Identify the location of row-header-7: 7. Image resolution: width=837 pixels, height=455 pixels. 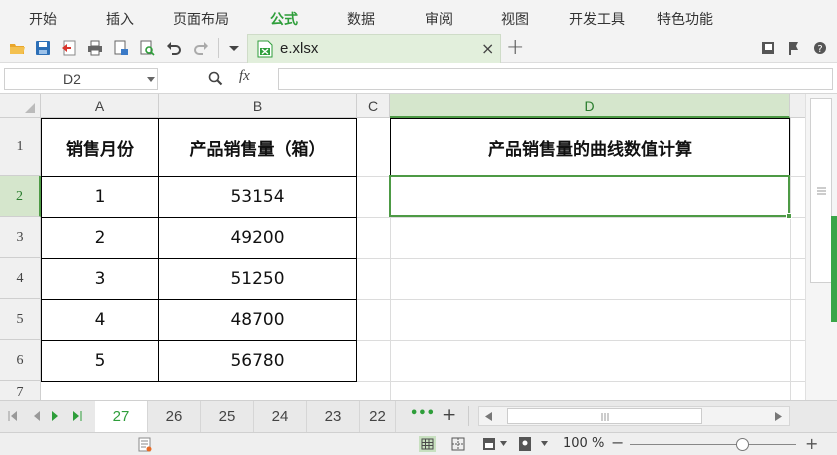
(20, 390).